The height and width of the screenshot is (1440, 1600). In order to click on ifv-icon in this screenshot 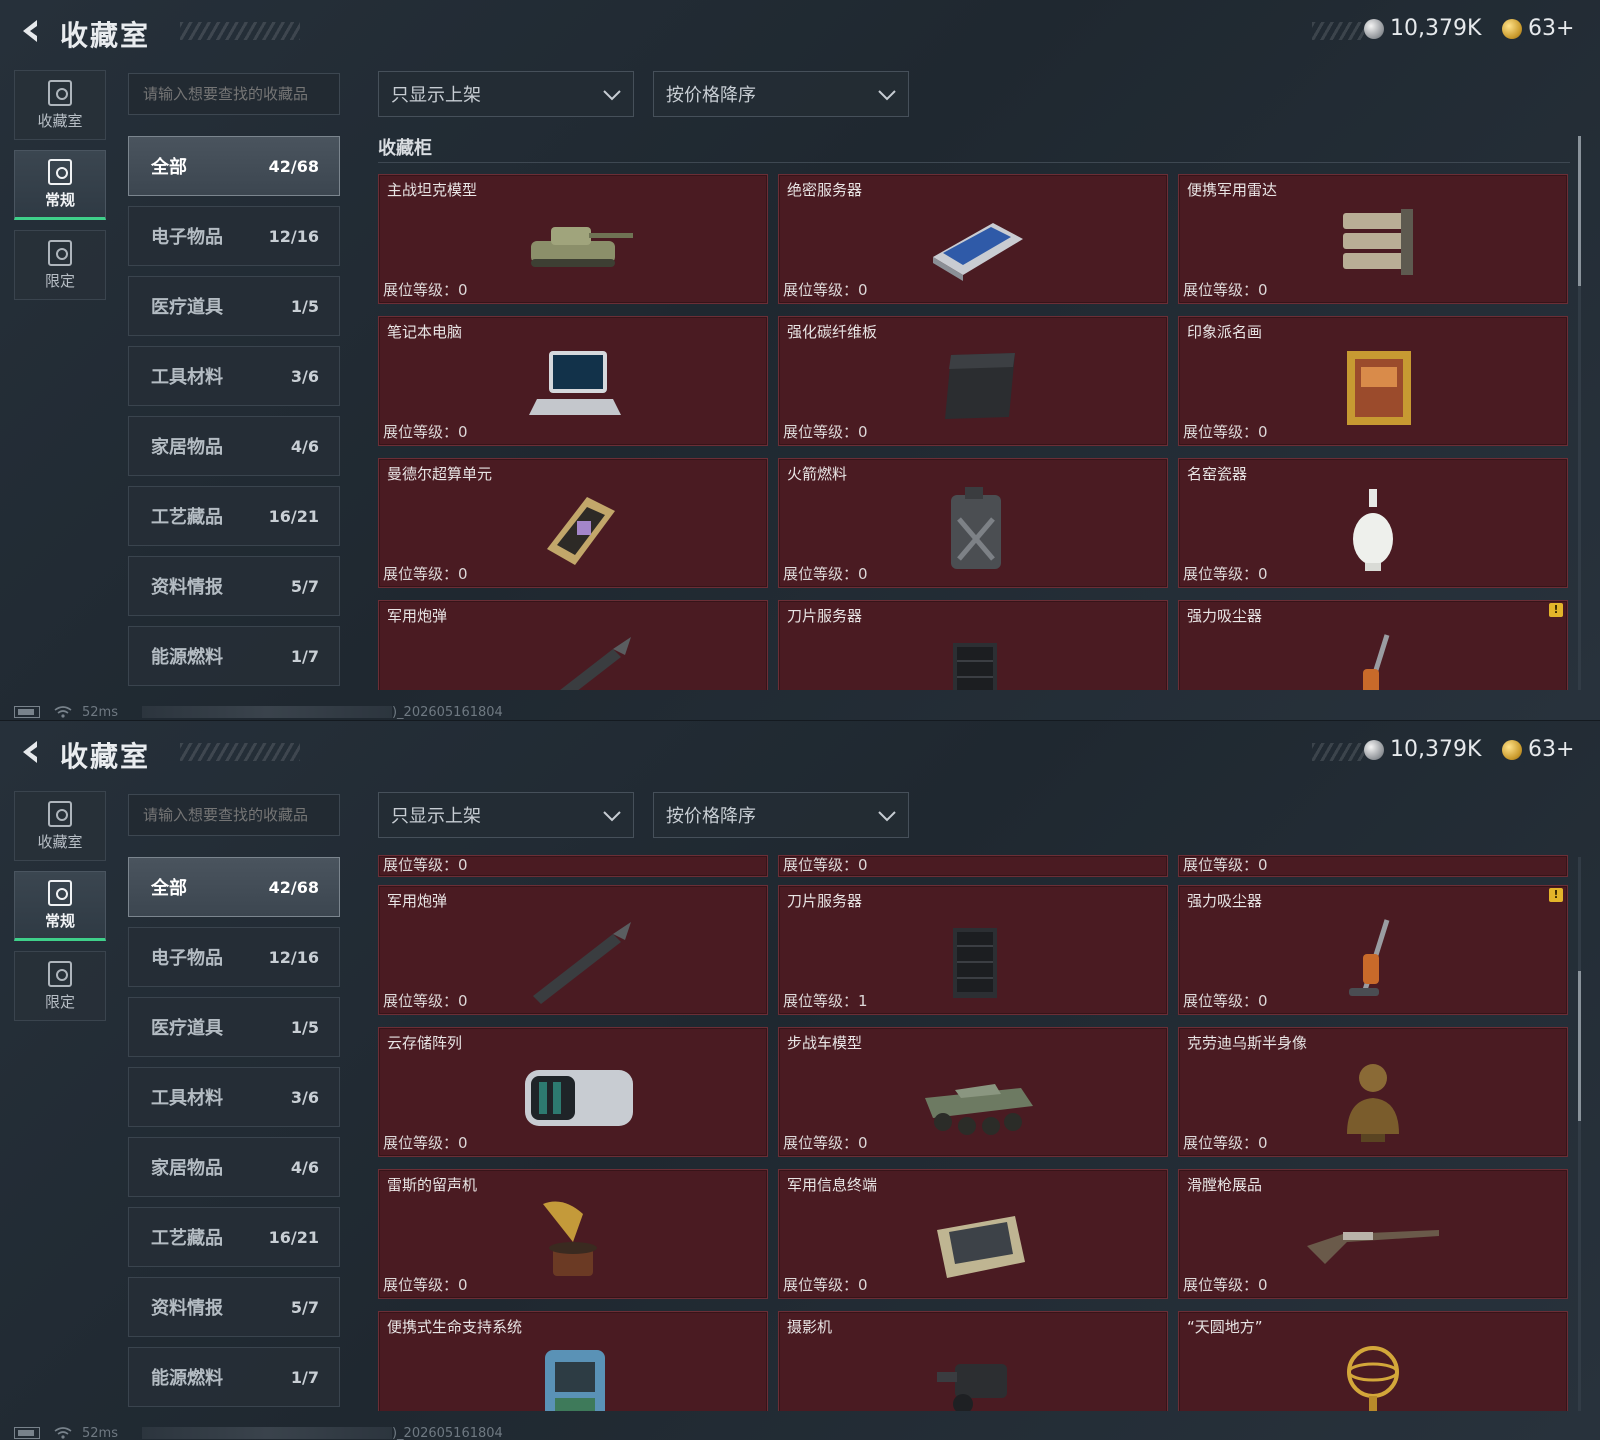, I will do `click(973, 1098)`.